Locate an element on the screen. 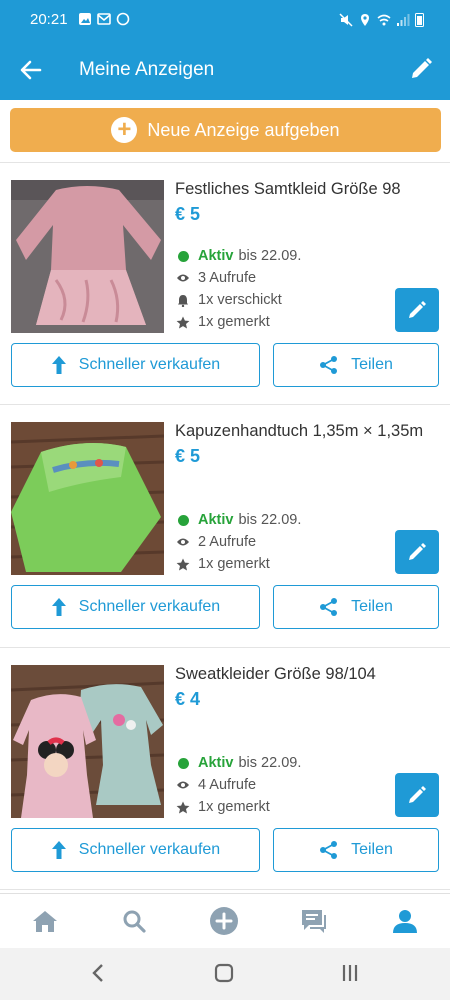 Image resolution: width=450 pixels, height=1000 pixels. bell-icon is located at coordinates (183, 300).